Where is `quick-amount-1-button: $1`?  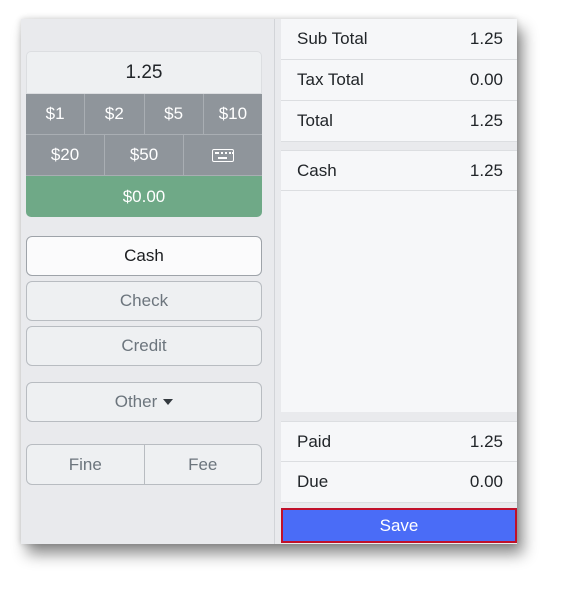
quick-amount-1-button: $1 is located at coordinates (56, 114).